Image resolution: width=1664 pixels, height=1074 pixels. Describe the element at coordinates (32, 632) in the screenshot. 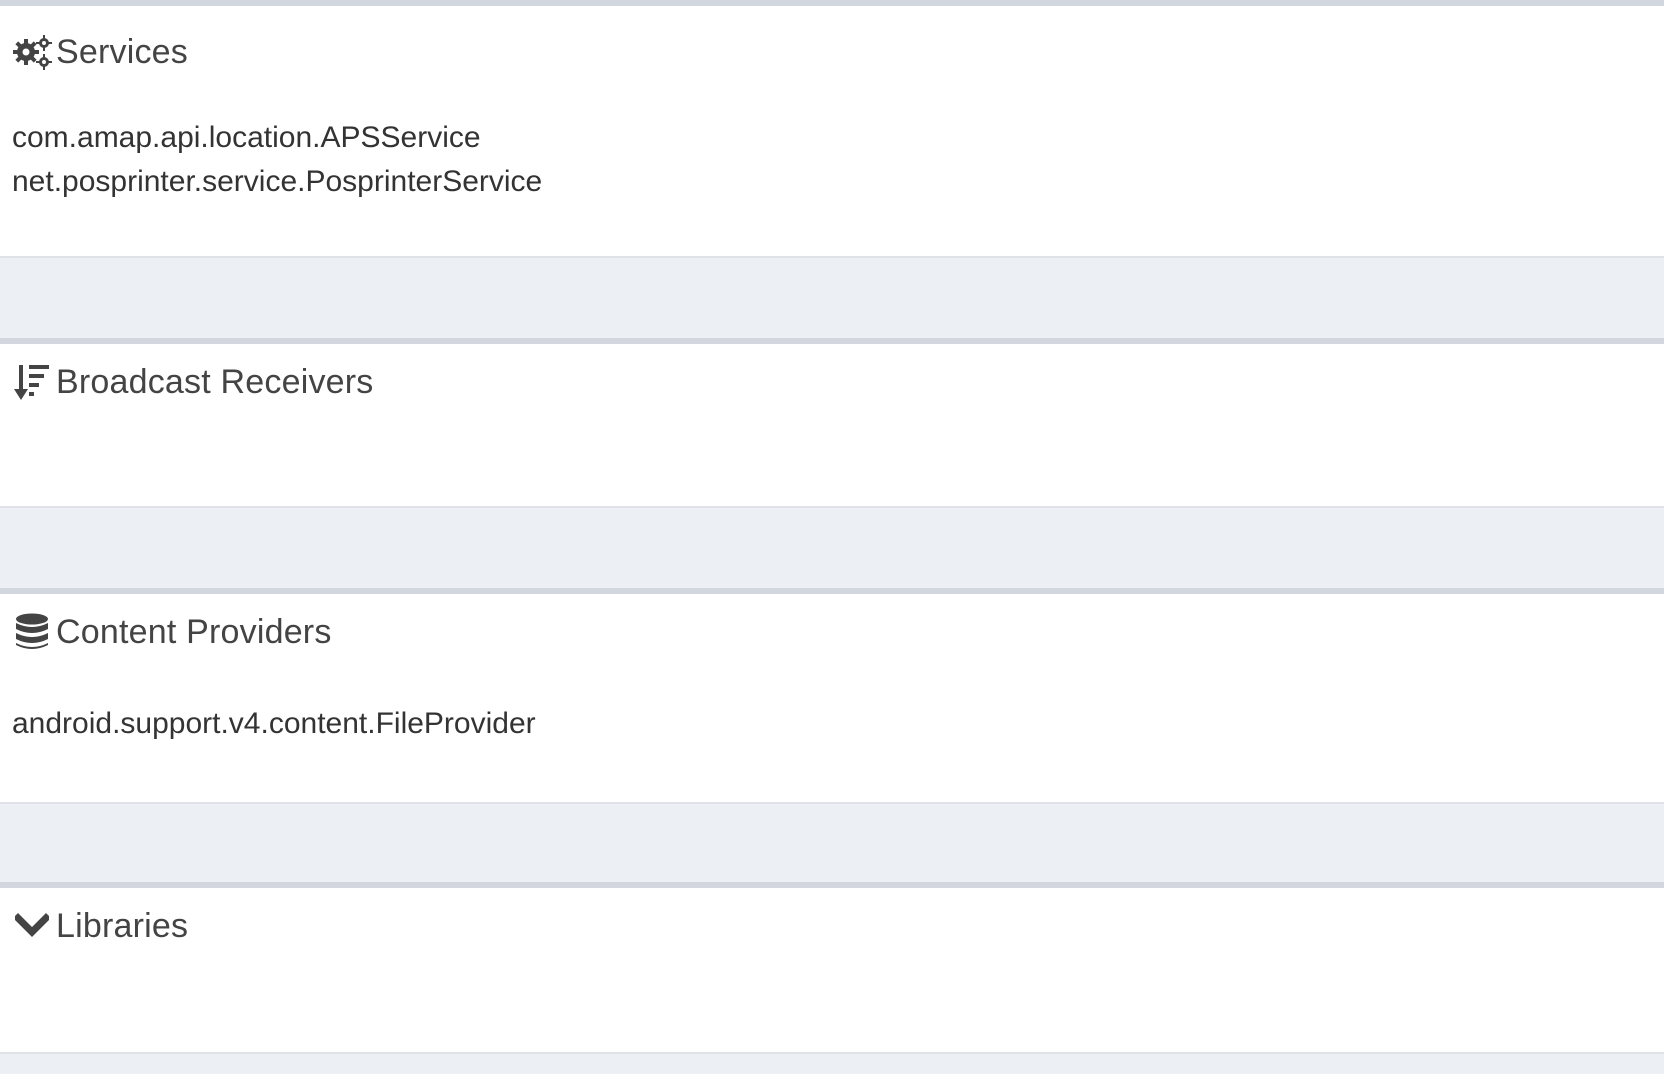

I see `database-icon` at that location.